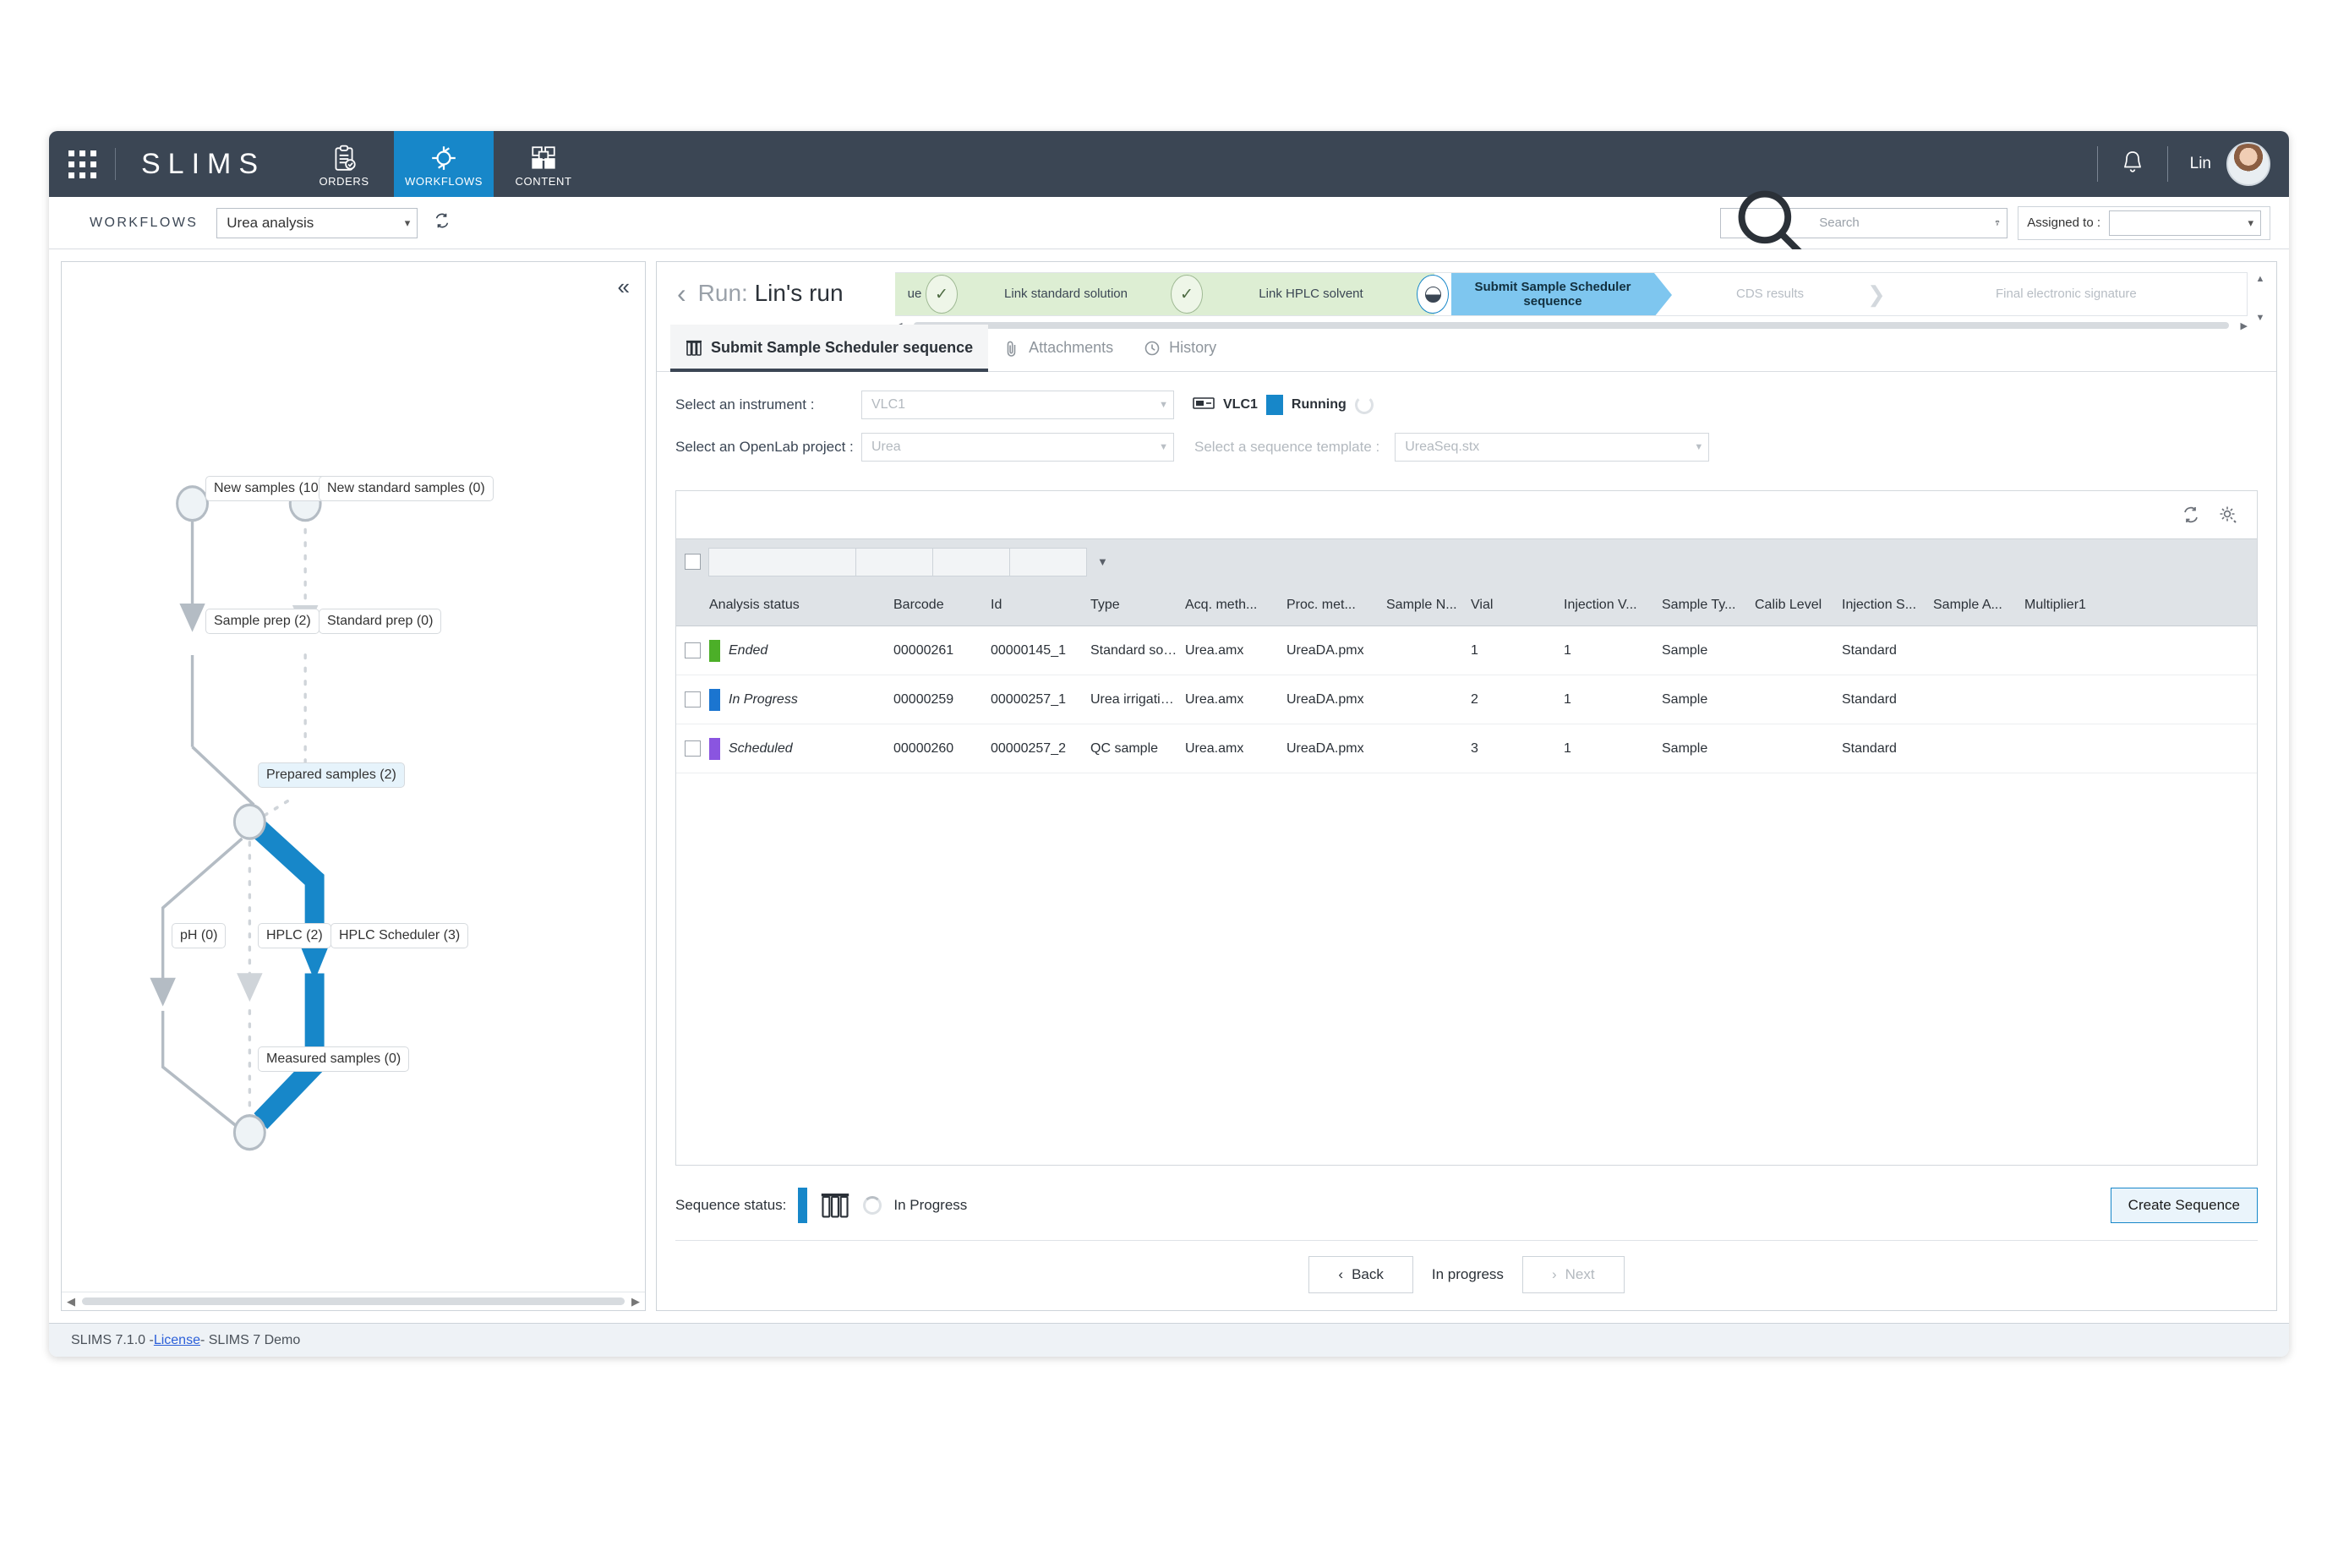 This screenshot has height=1568, width=2338. I want to click on nav-item-workflows: WORKFLOWS, so click(444, 164).